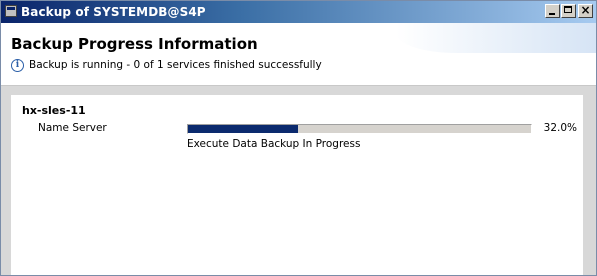  What do you see at coordinates (134, 44) in the screenshot?
I see `page-title: Backup Progress Information` at bounding box center [134, 44].